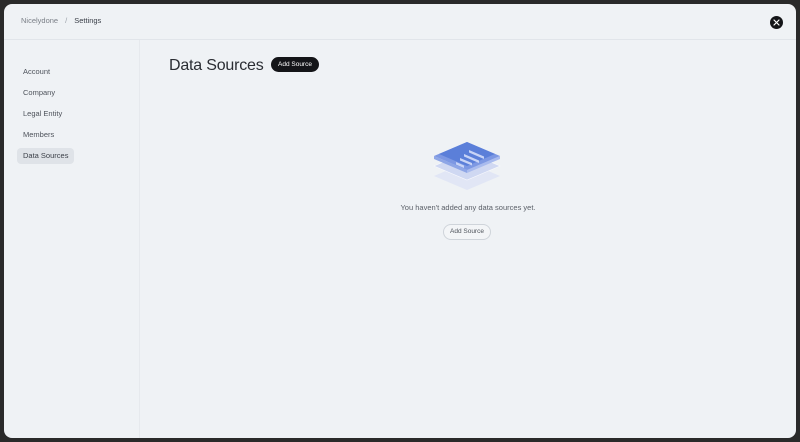 The height and width of the screenshot is (442, 800). Describe the element at coordinates (61, 20) in the screenshot. I see `breadcrumb: Nicelydone / Settings` at that location.